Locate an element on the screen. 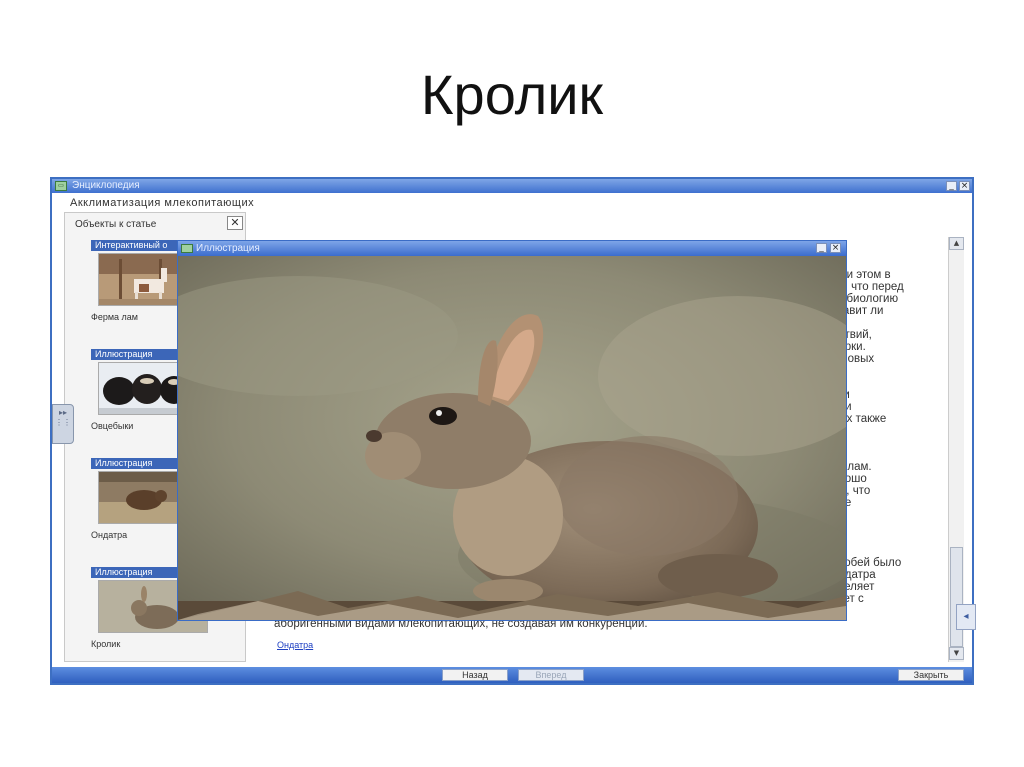  article-line: в новых is located at coordinates (853, 359).